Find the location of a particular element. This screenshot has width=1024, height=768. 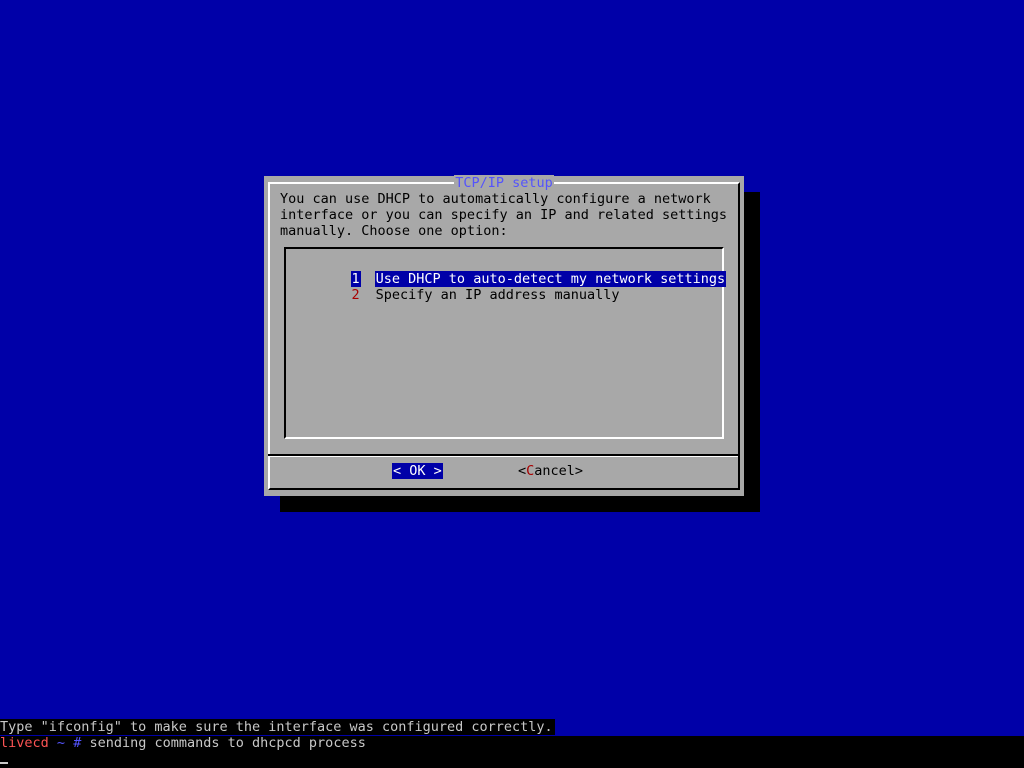

option-label: Specify an IP address manually is located at coordinates (497, 295).